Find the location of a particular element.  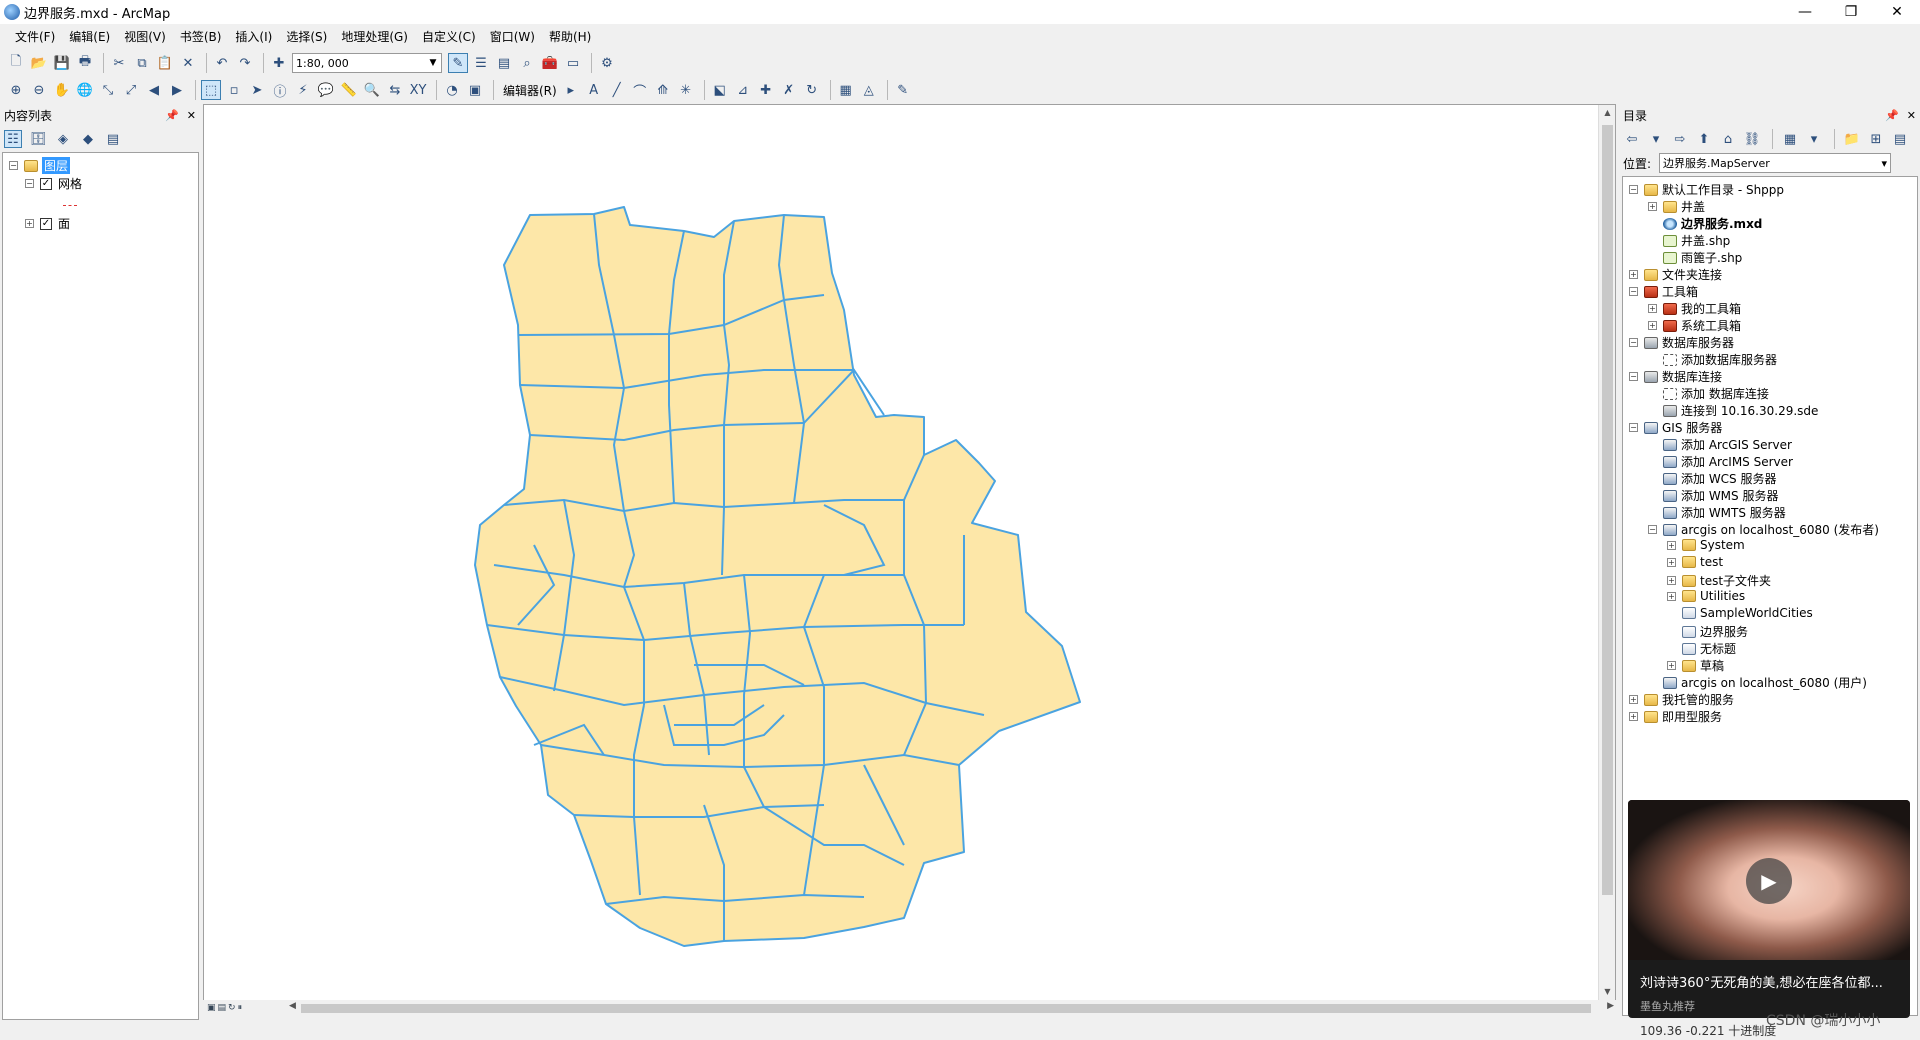

catalog-item: + 系统工具箱 is located at coordinates (1694, 325).